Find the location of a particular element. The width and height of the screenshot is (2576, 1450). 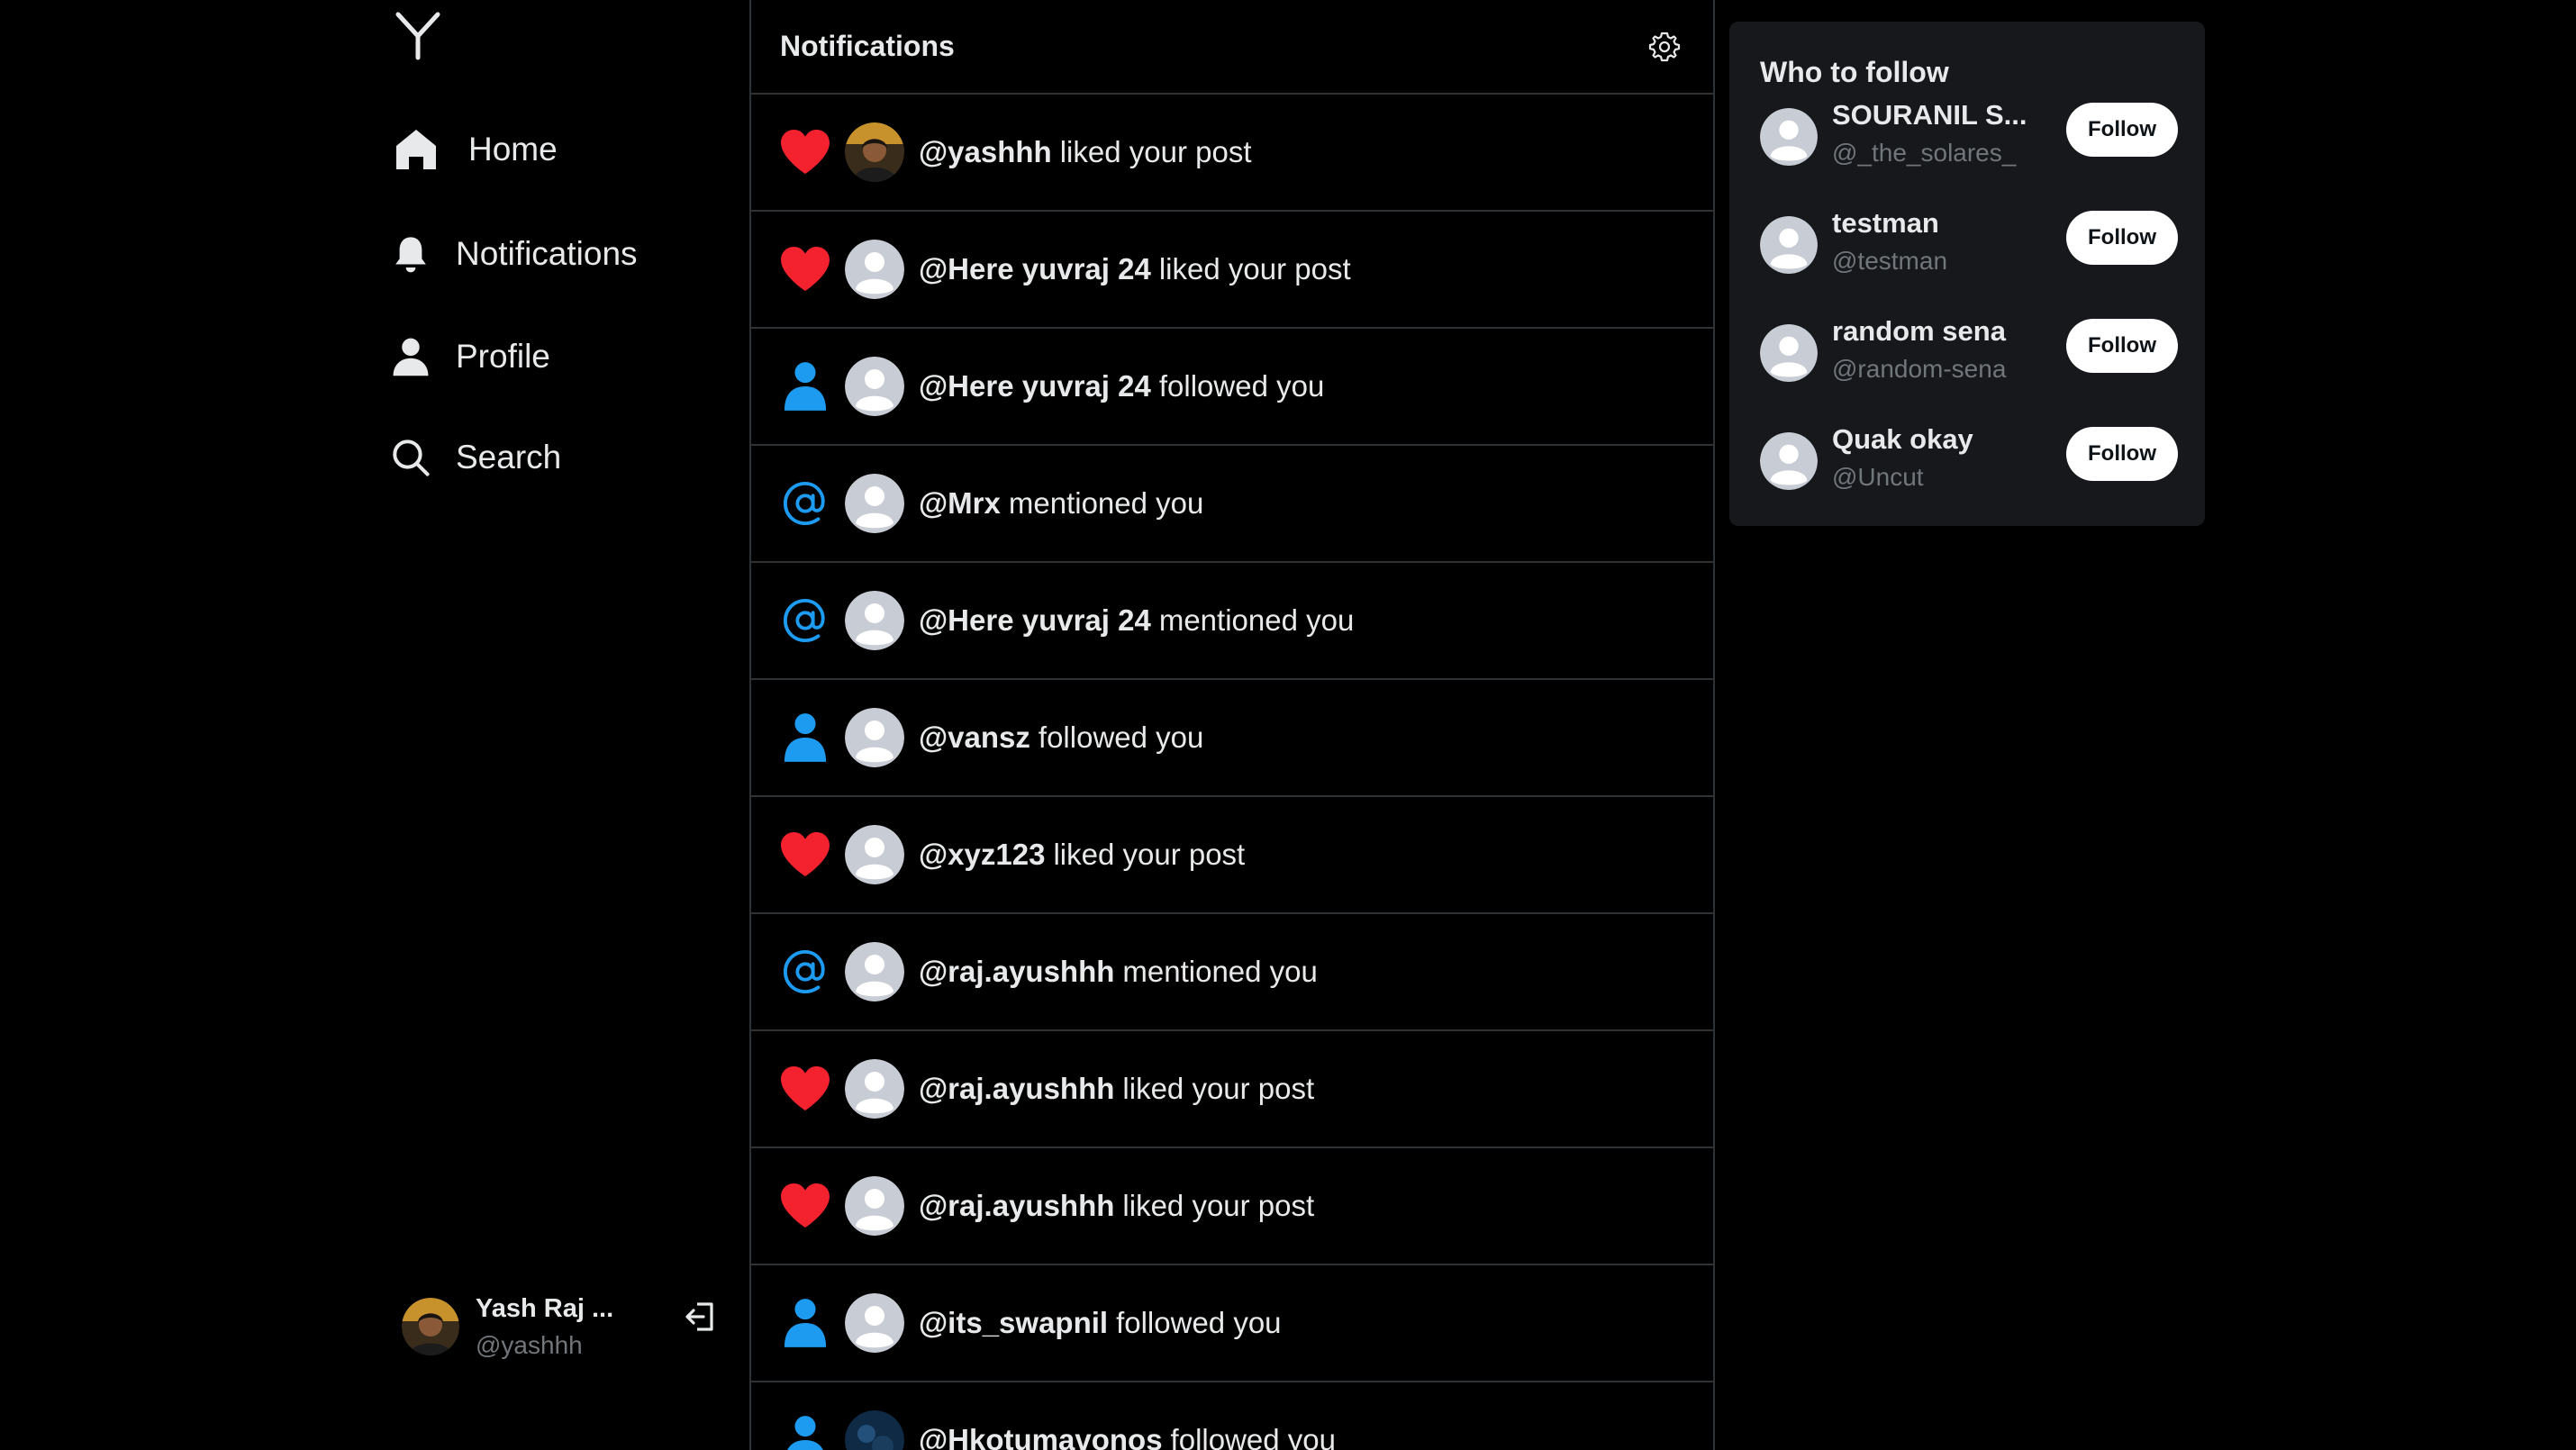

notification-row: @Here yuvraj 24 liked your post is located at coordinates (1232, 271).